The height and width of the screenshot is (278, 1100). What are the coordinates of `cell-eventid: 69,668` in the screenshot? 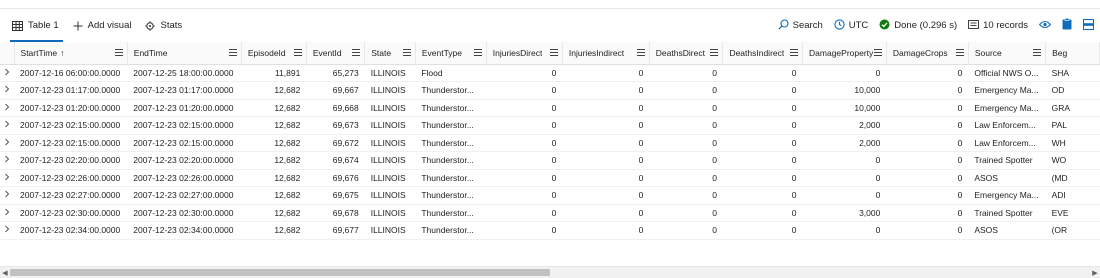 It's located at (335, 108).